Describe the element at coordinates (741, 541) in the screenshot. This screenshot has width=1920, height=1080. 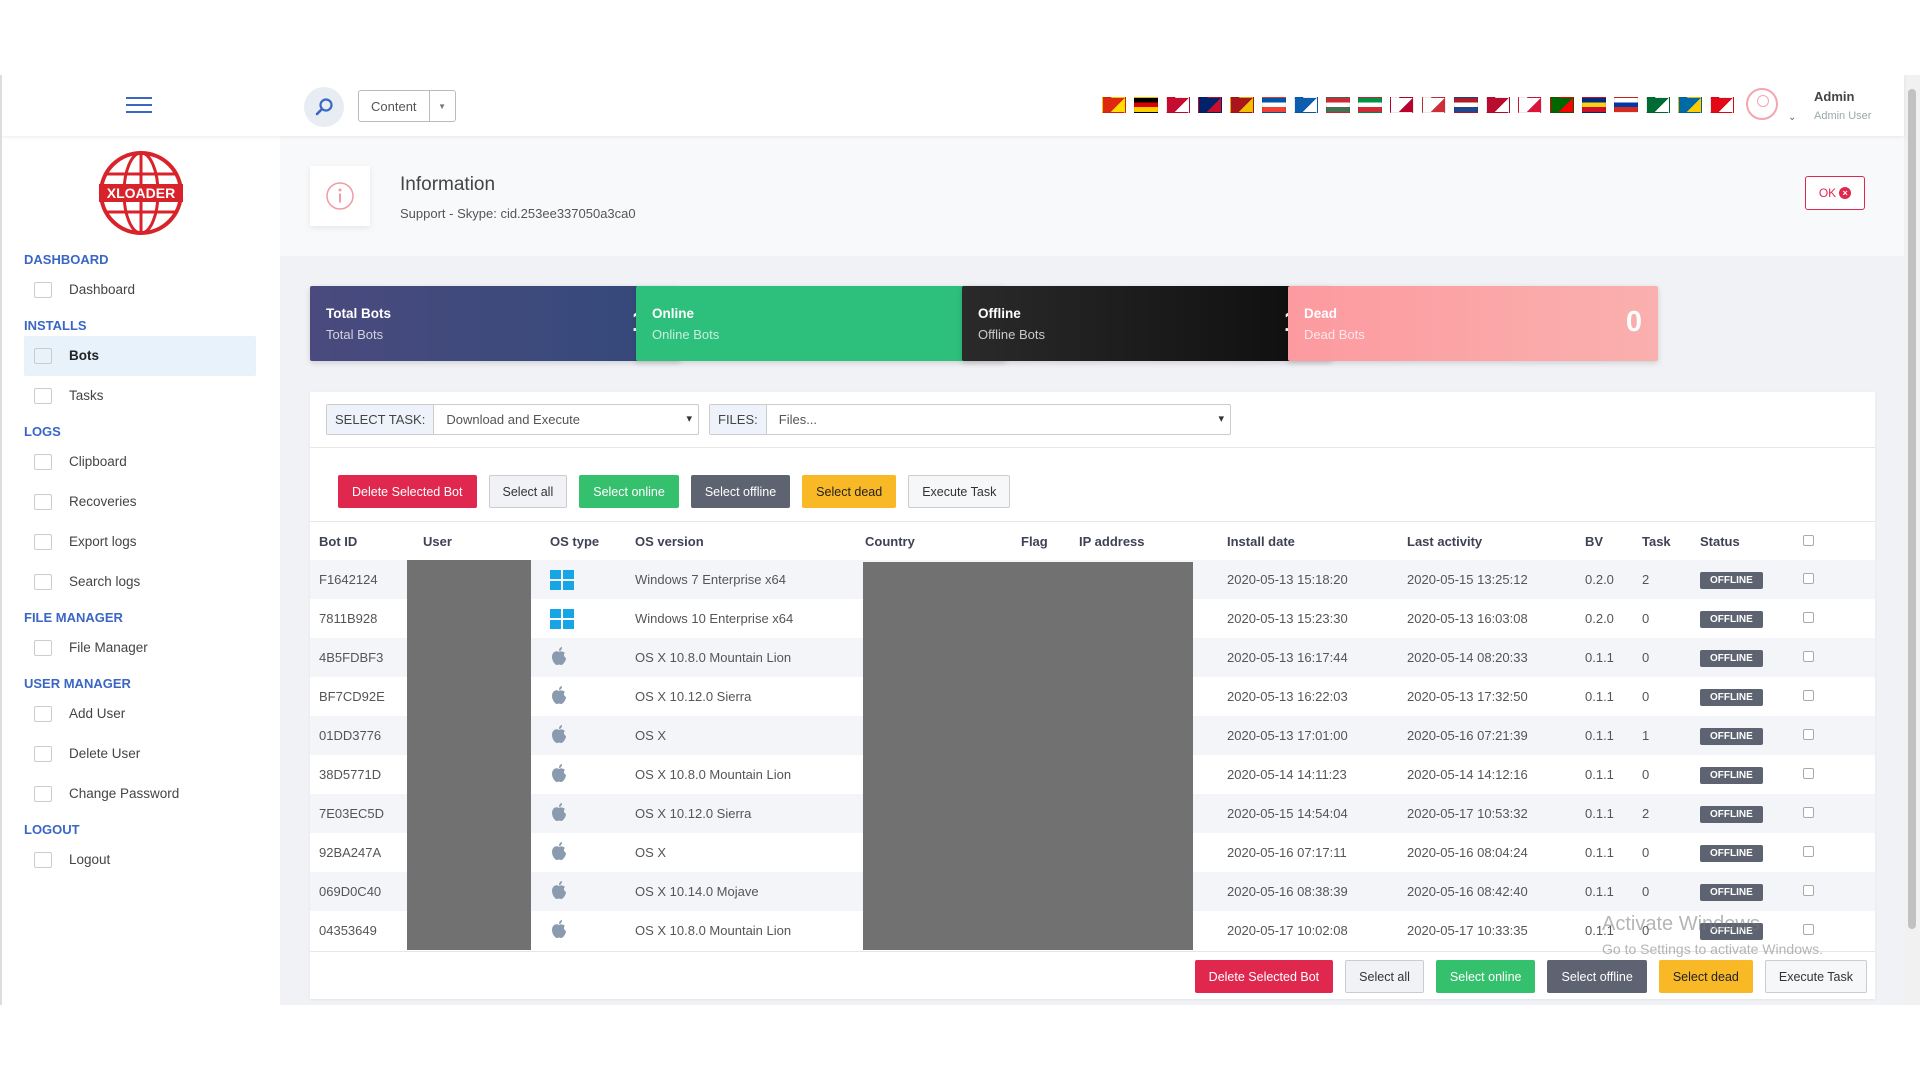
I see `column-header: OS version` at that location.